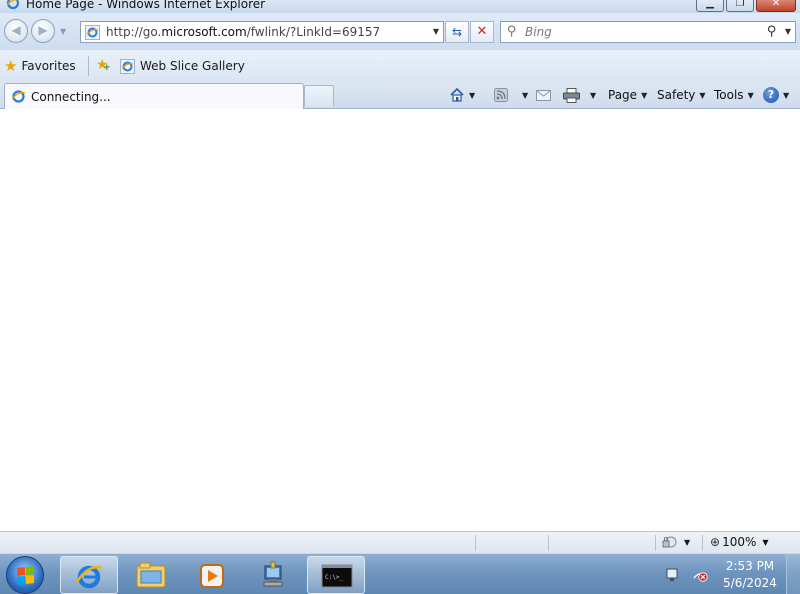  I want to click on notification-area, so click(692, 574).